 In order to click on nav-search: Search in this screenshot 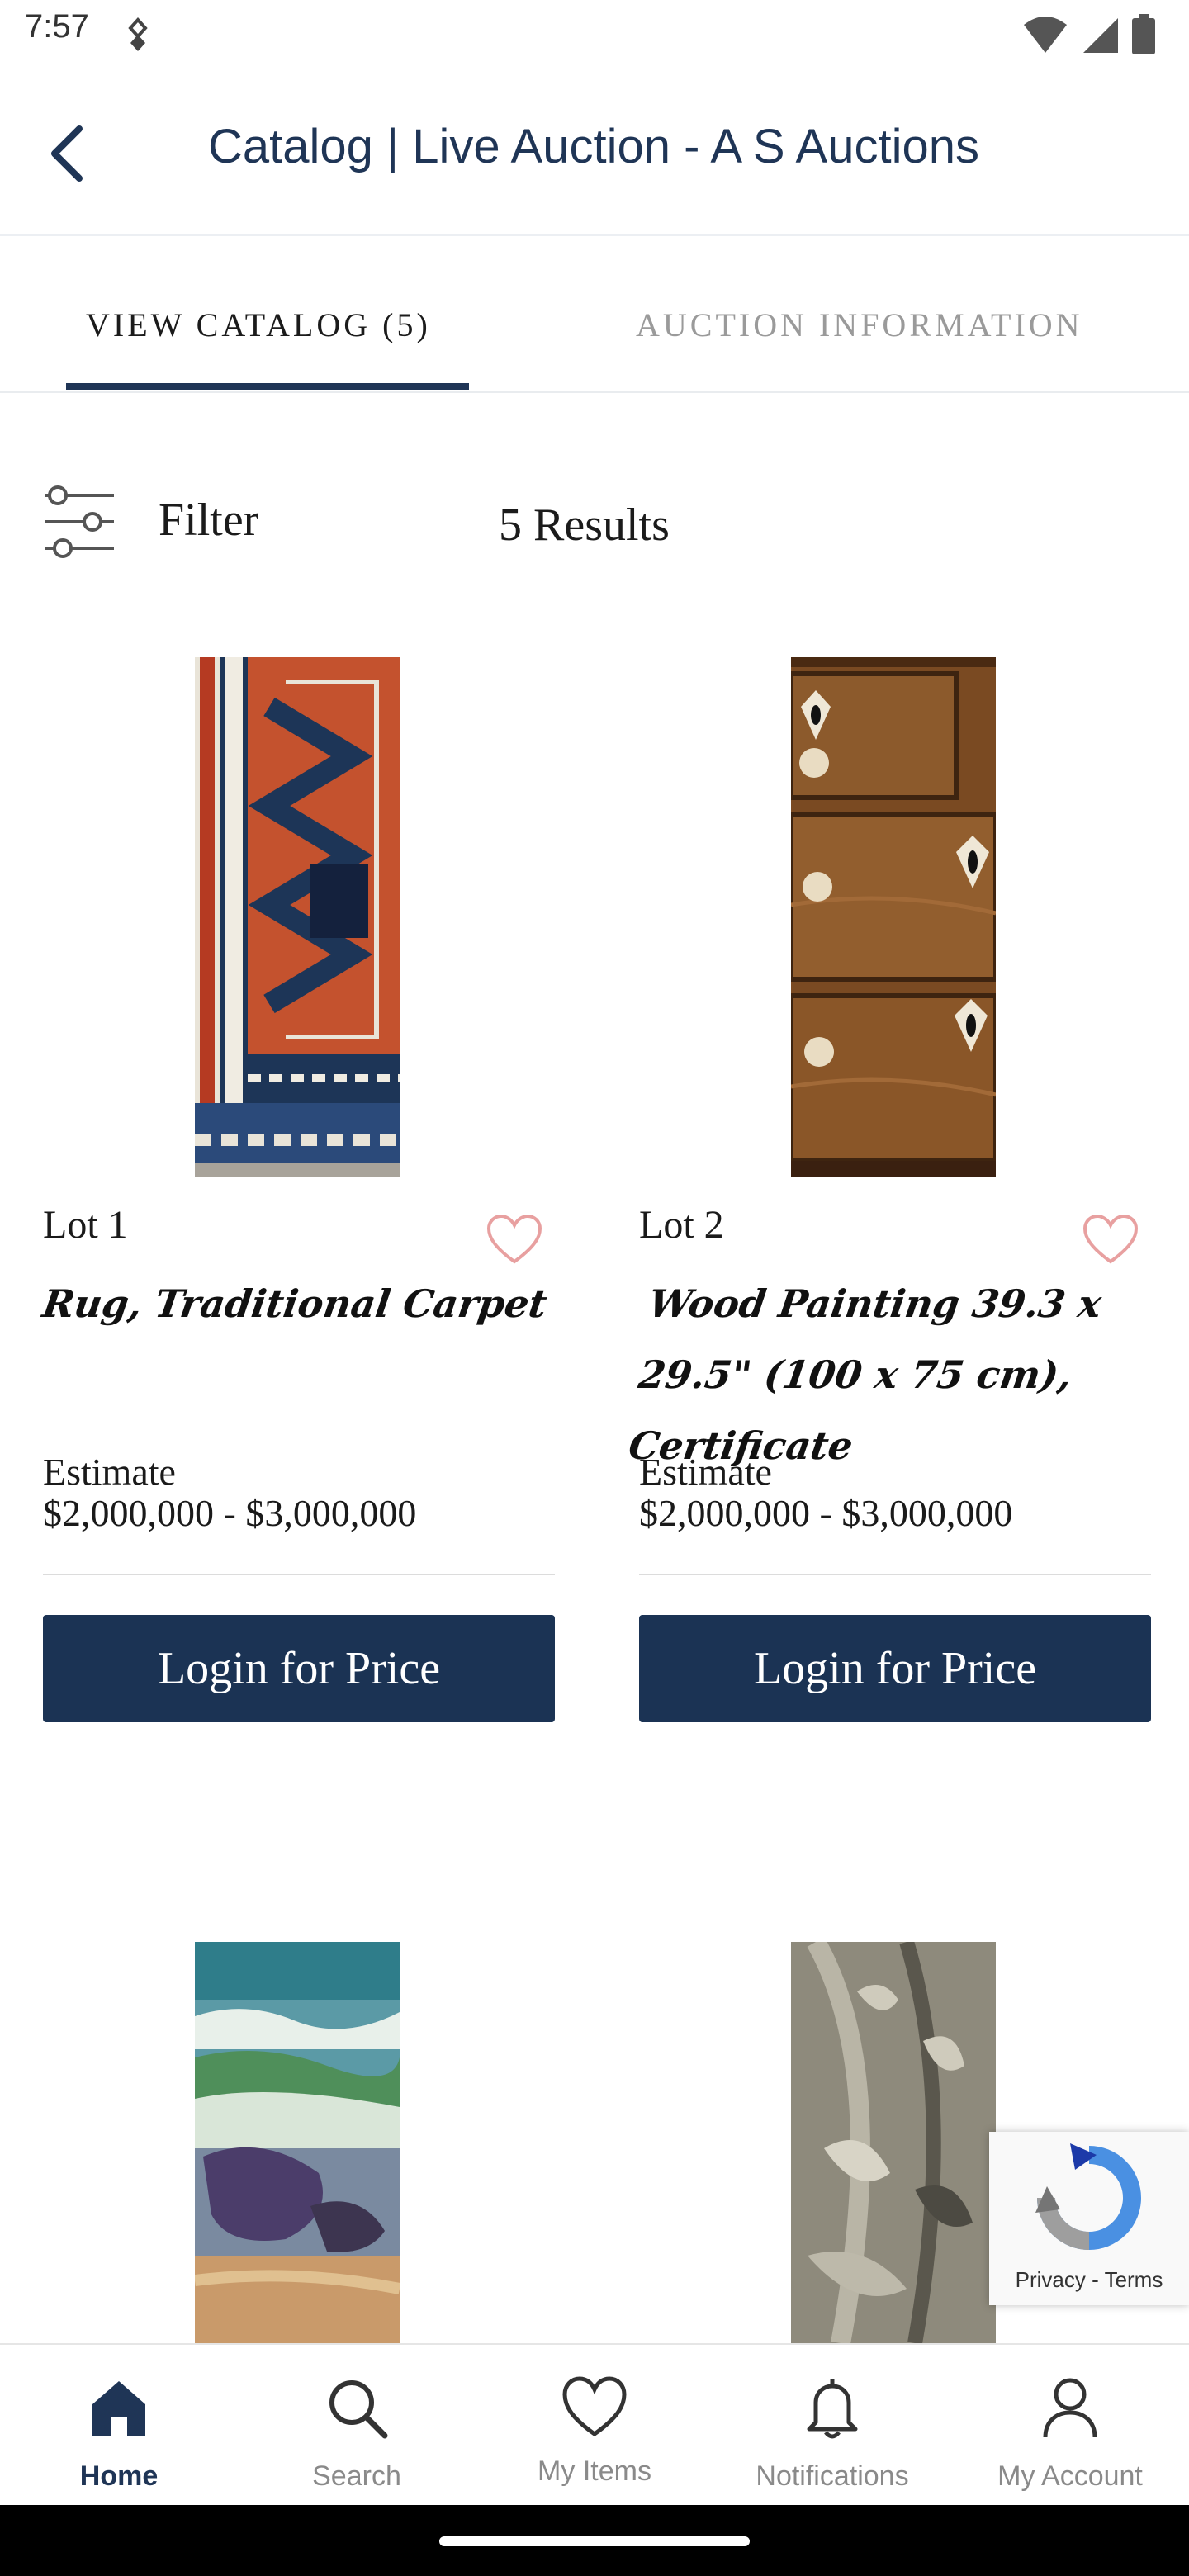, I will do `click(357, 2426)`.